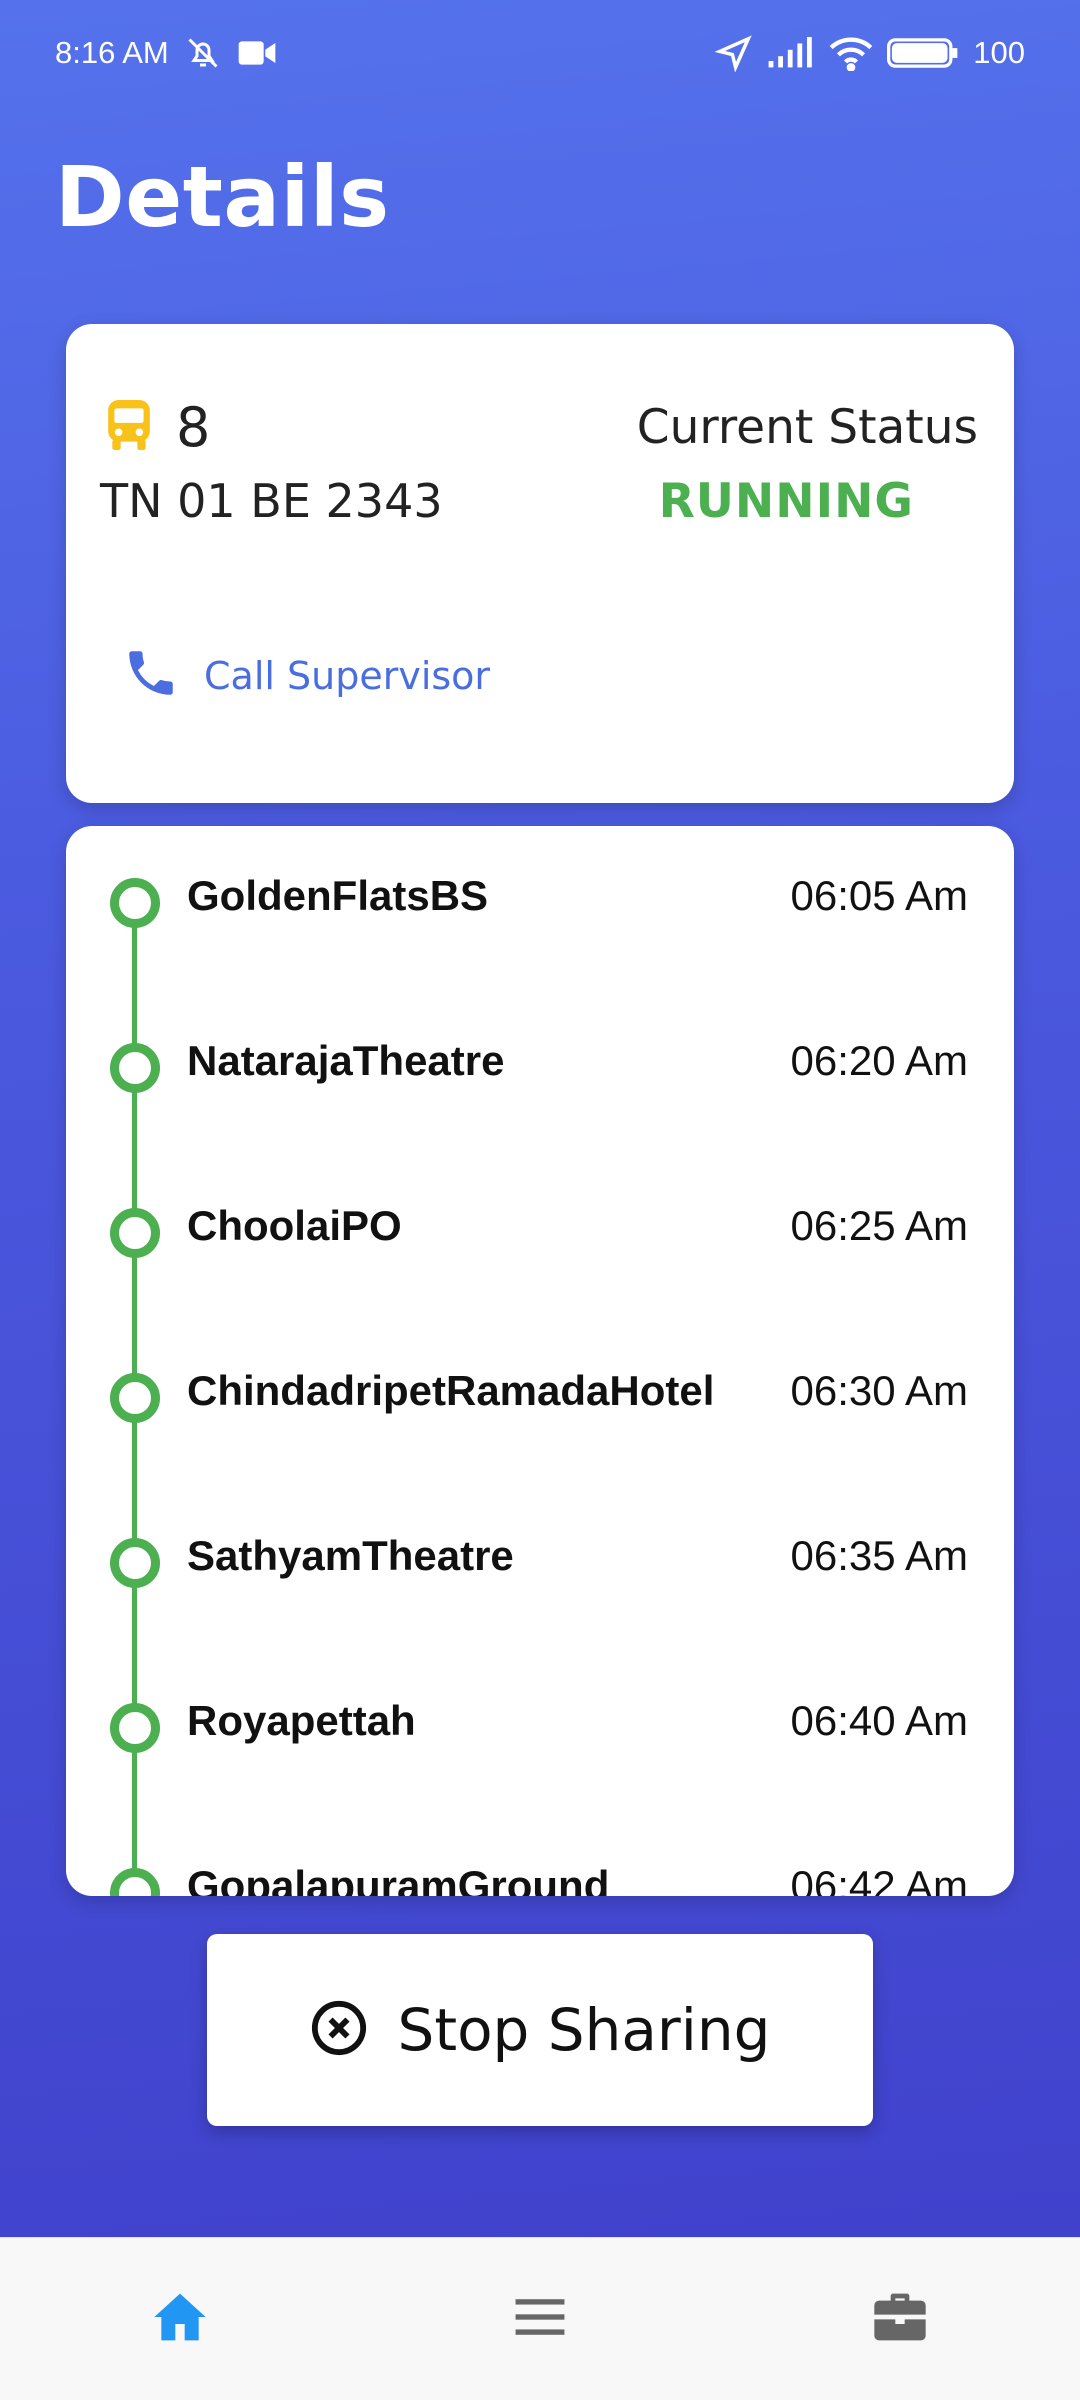  What do you see at coordinates (999, 52) in the screenshot?
I see `battery-level: 100` at bounding box center [999, 52].